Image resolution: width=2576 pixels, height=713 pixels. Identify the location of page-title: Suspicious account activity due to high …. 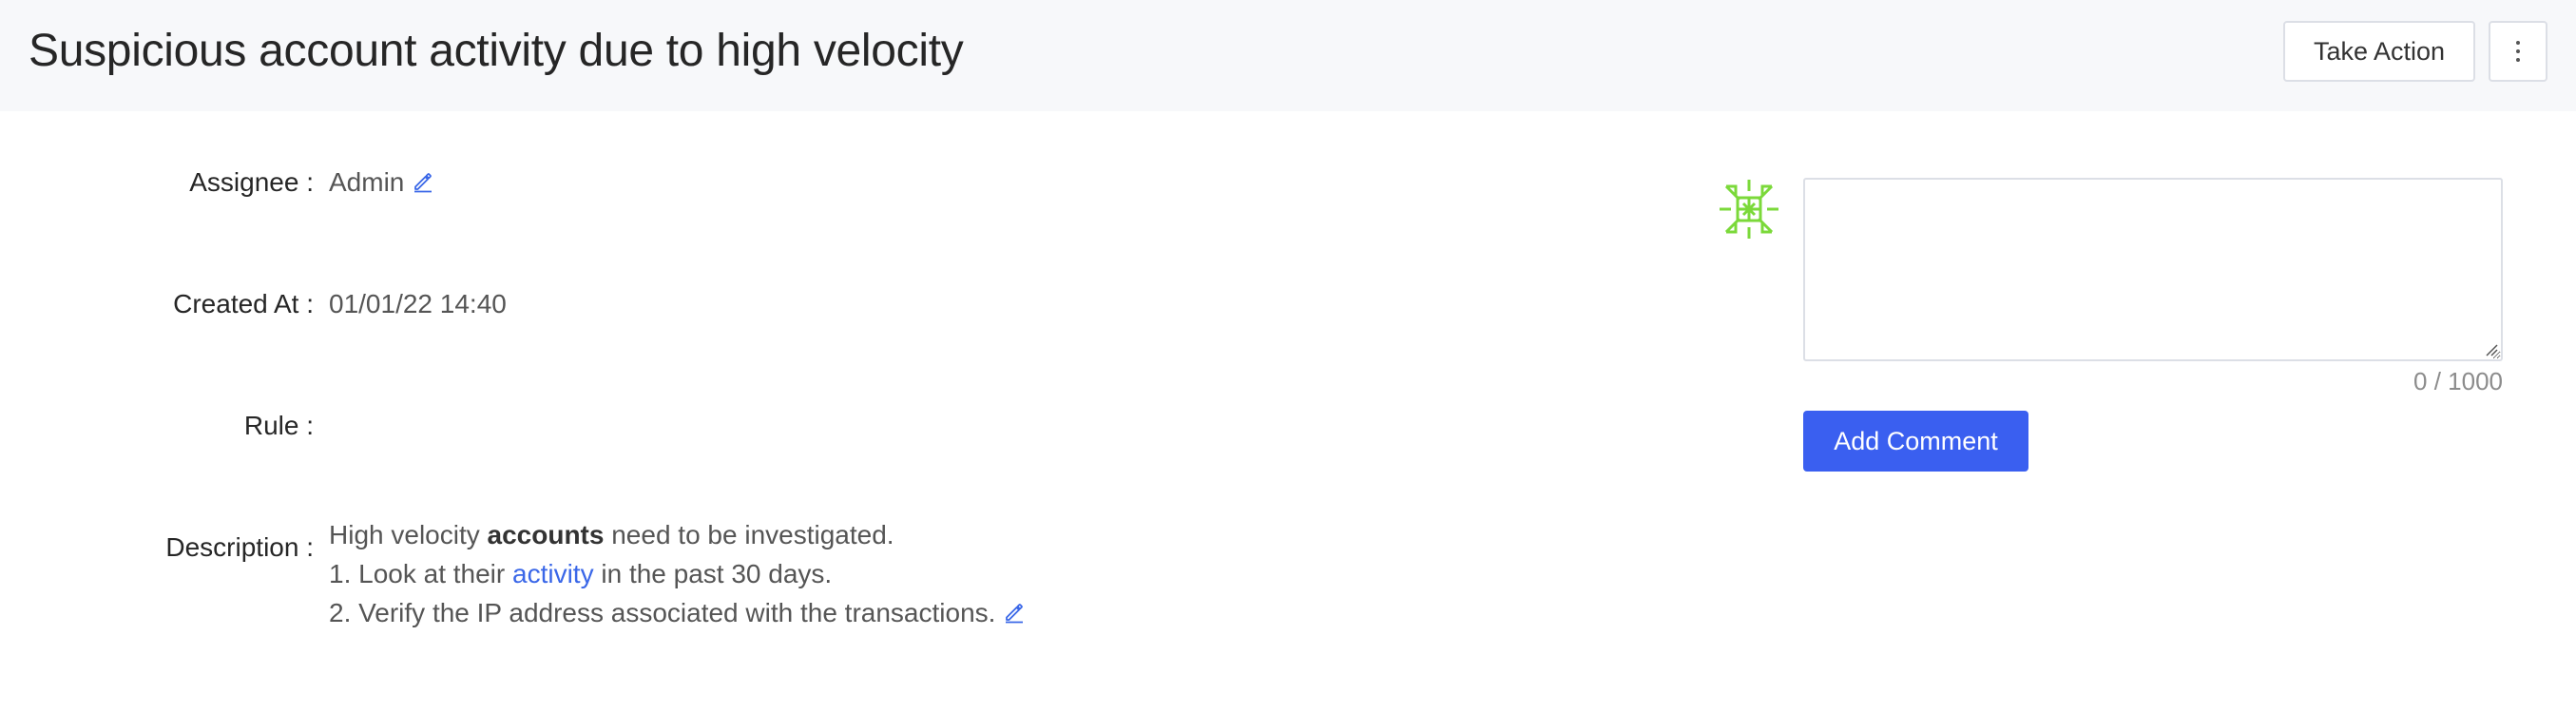
(496, 51).